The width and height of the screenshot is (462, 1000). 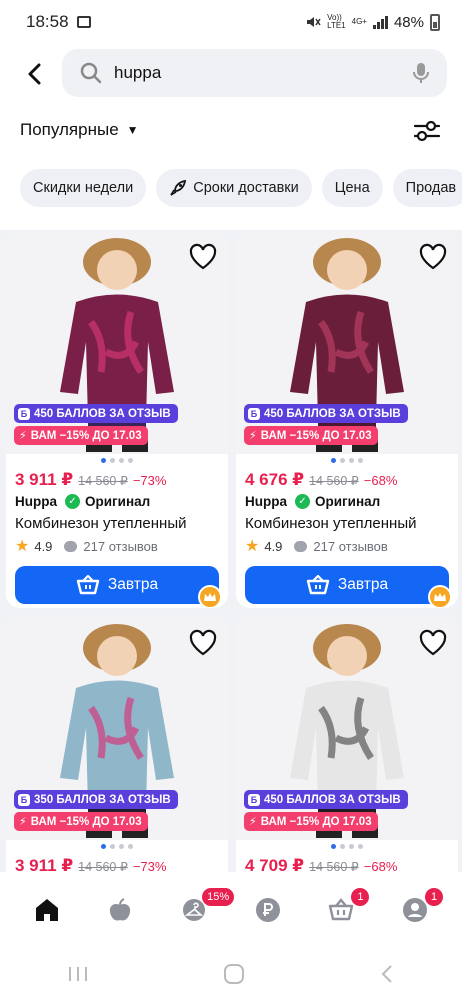 I want to click on chevron-left-icon, so click(x=34, y=74).